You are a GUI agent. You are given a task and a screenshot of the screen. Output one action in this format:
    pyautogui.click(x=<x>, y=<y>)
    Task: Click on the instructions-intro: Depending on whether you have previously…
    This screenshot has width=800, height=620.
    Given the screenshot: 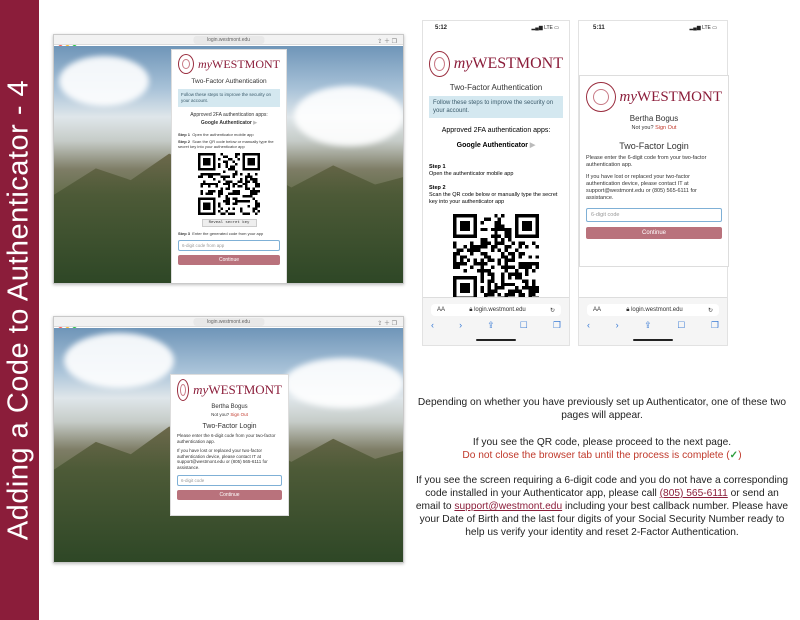 What is the action you would take?
    pyautogui.click(x=602, y=409)
    